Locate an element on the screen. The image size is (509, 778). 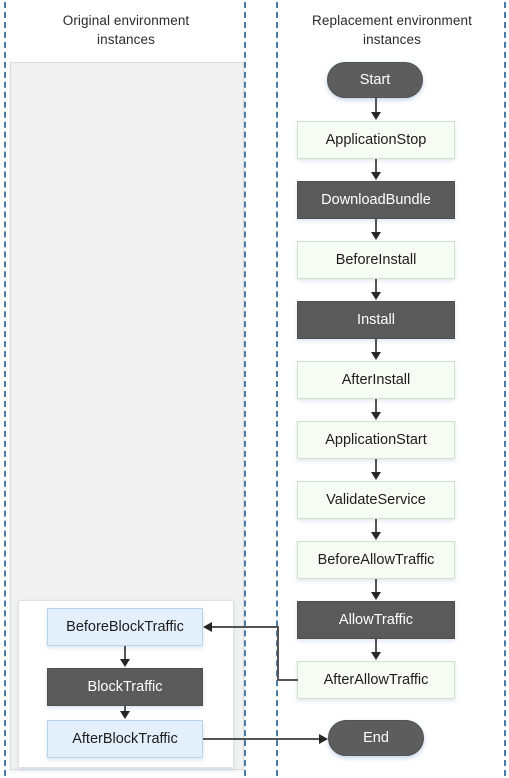
node-after-block-traffic-label: AfterBlockTraffic is located at coordinates (125, 738).